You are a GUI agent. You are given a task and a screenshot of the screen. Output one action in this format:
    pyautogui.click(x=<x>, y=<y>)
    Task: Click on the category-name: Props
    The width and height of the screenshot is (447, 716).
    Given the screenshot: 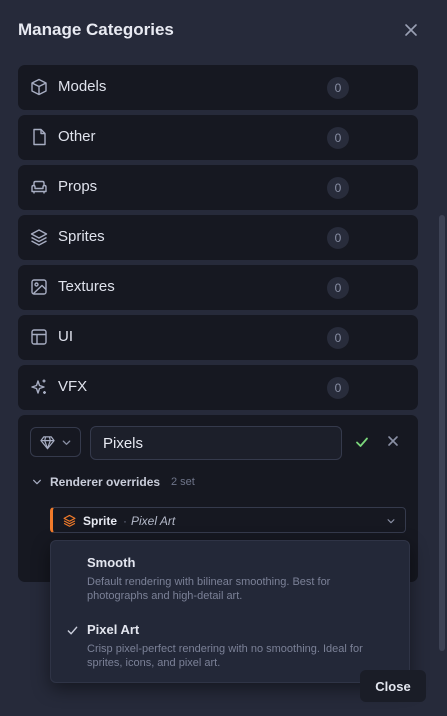 What is the action you would take?
    pyautogui.click(x=78, y=186)
    